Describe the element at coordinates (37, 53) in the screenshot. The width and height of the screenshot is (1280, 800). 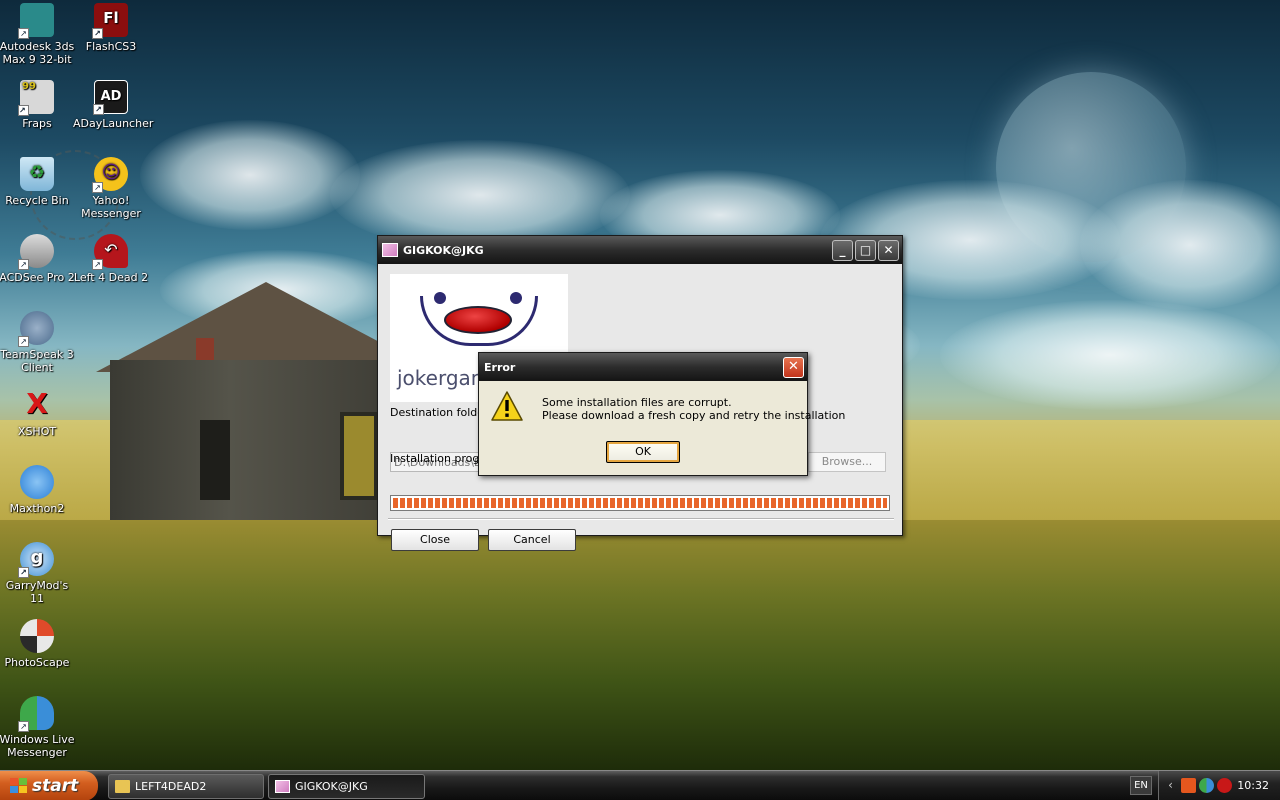
I see `desktop-icon-label: Autodesk 3ds Max 9 32-bit` at that location.